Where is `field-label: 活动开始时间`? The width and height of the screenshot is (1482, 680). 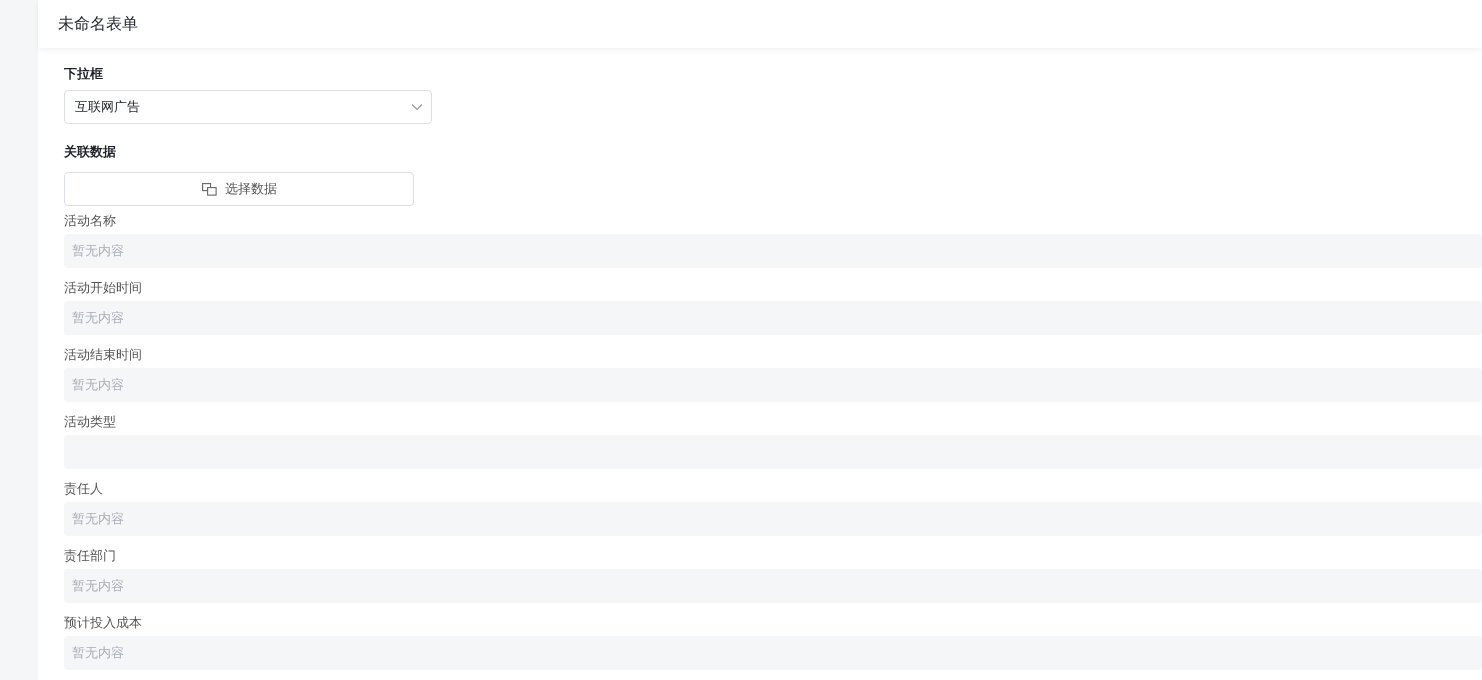
field-label: 活动开始时间 is located at coordinates (103, 288).